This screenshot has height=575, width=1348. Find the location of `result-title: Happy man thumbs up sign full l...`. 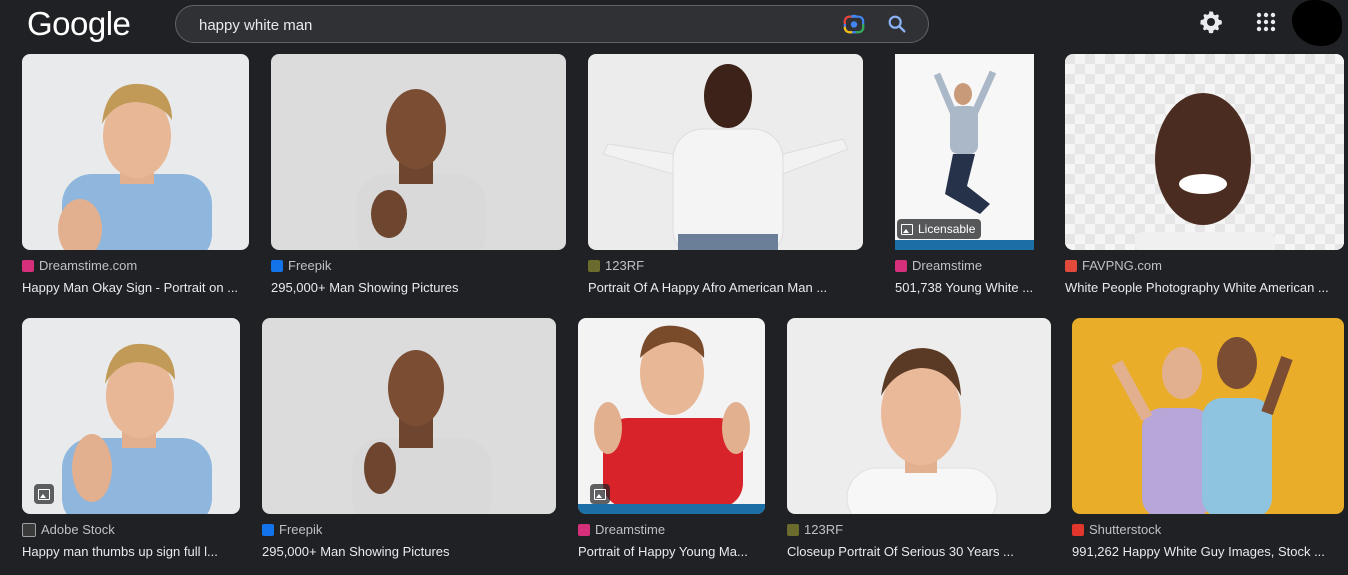

result-title: Happy man thumbs up sign full l... is located at coordinates (131, 551).